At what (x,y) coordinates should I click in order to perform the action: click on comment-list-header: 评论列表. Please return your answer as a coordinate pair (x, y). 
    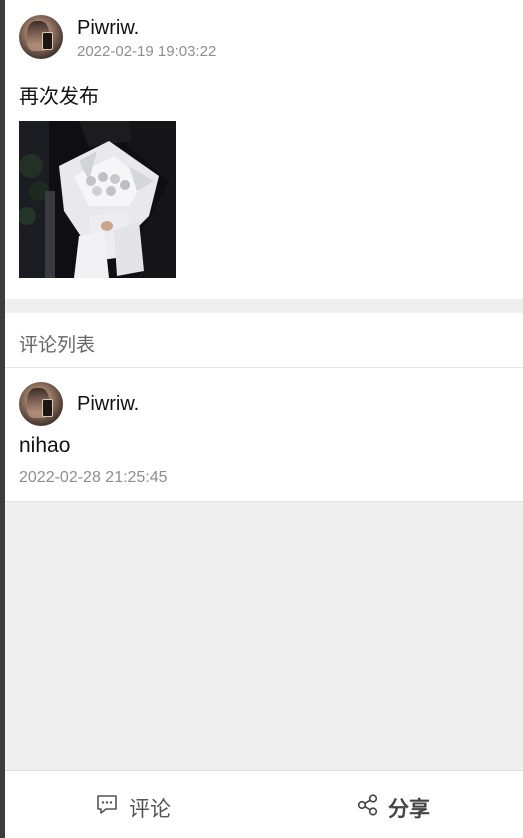
    Looking at the image, I should click on (264, 340).